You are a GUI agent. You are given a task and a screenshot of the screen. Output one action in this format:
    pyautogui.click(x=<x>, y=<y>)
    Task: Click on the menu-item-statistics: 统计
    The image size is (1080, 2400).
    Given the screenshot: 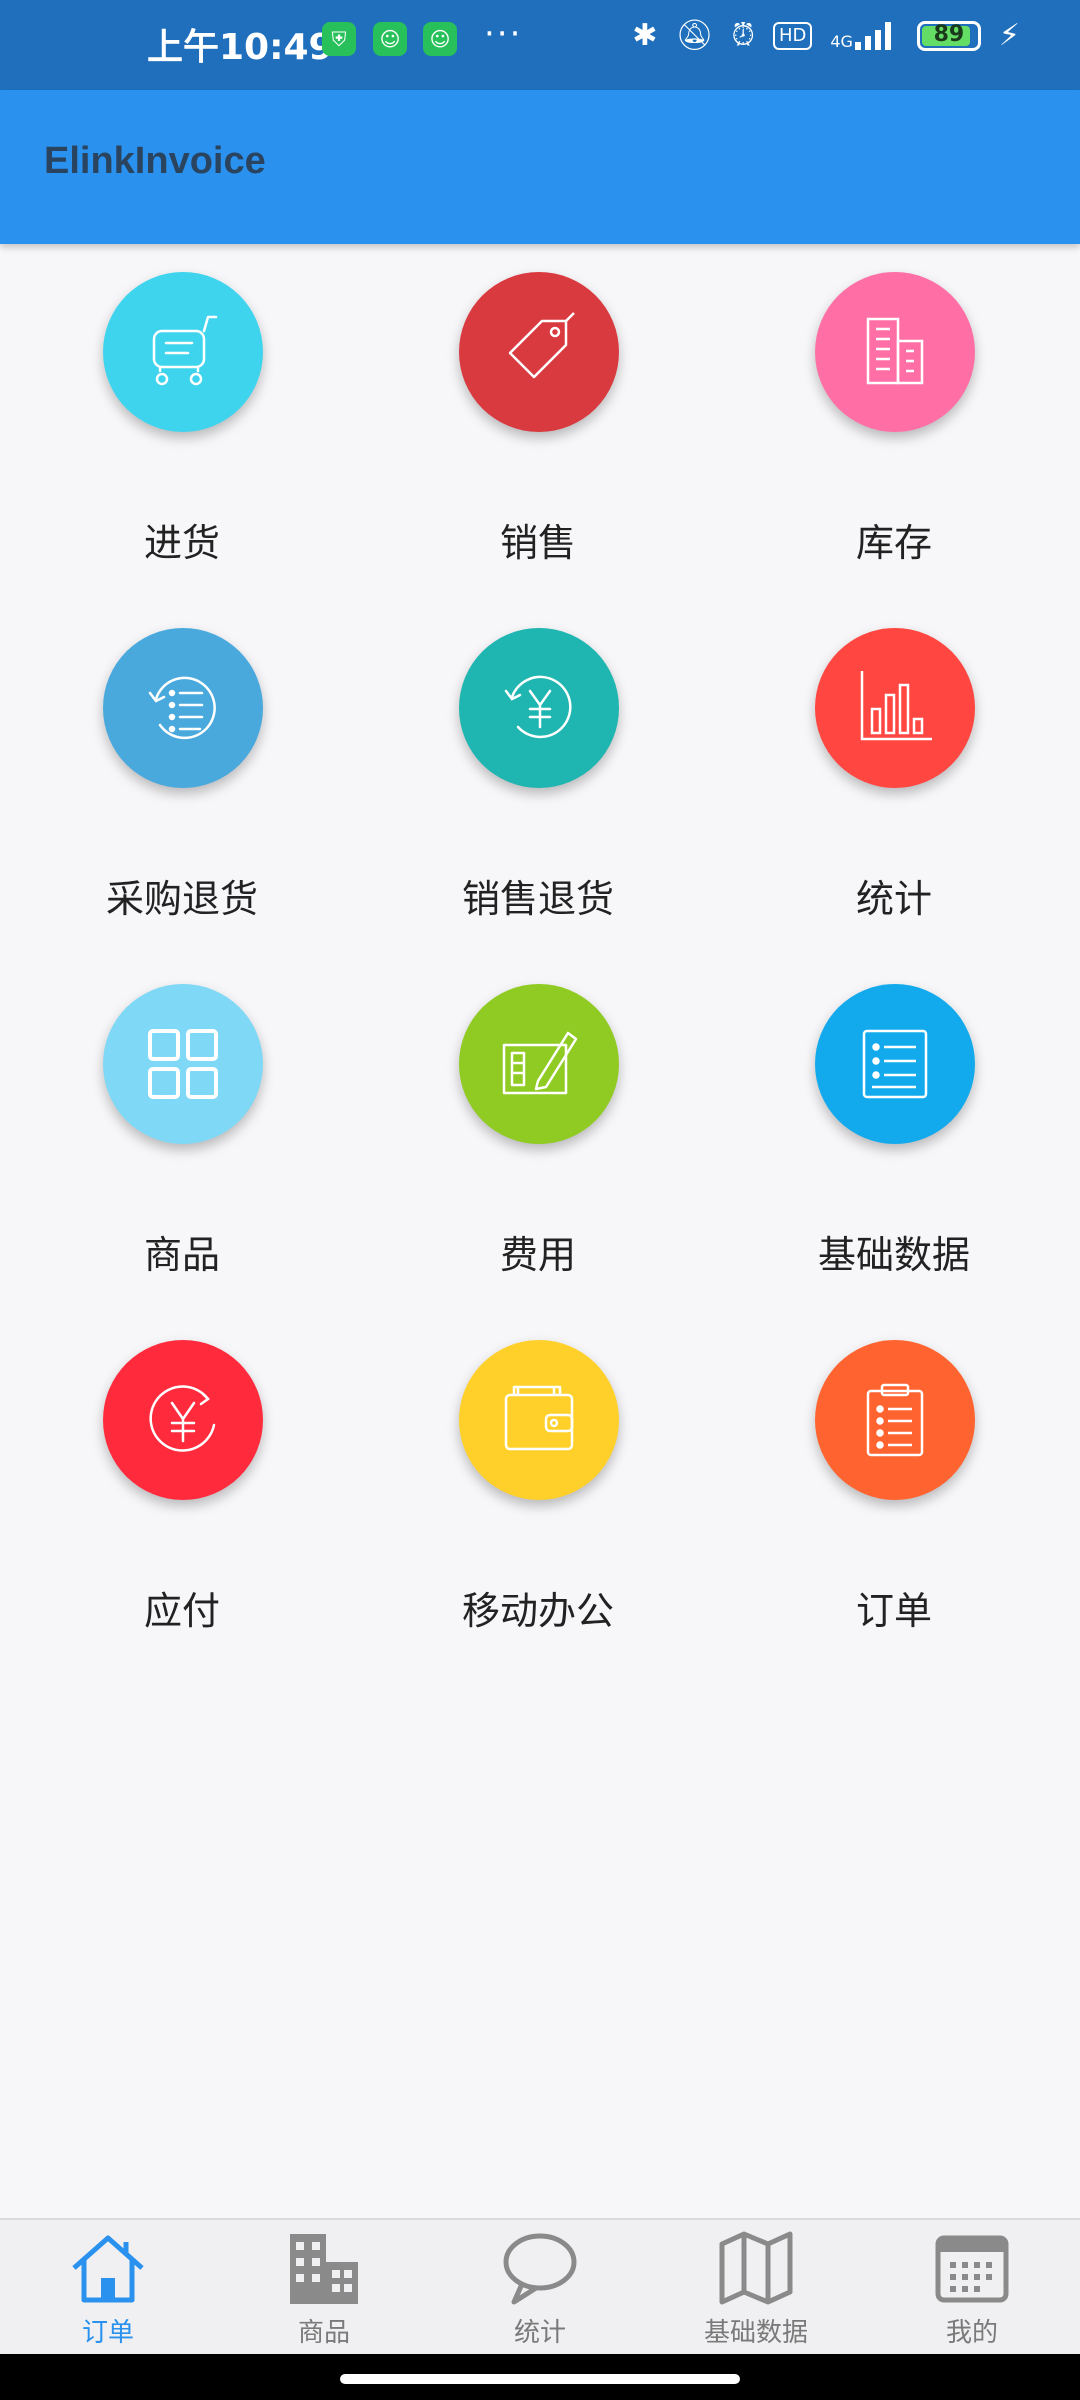 What is the action you would take?
    pyautogui.click(x=894, y=778)
    